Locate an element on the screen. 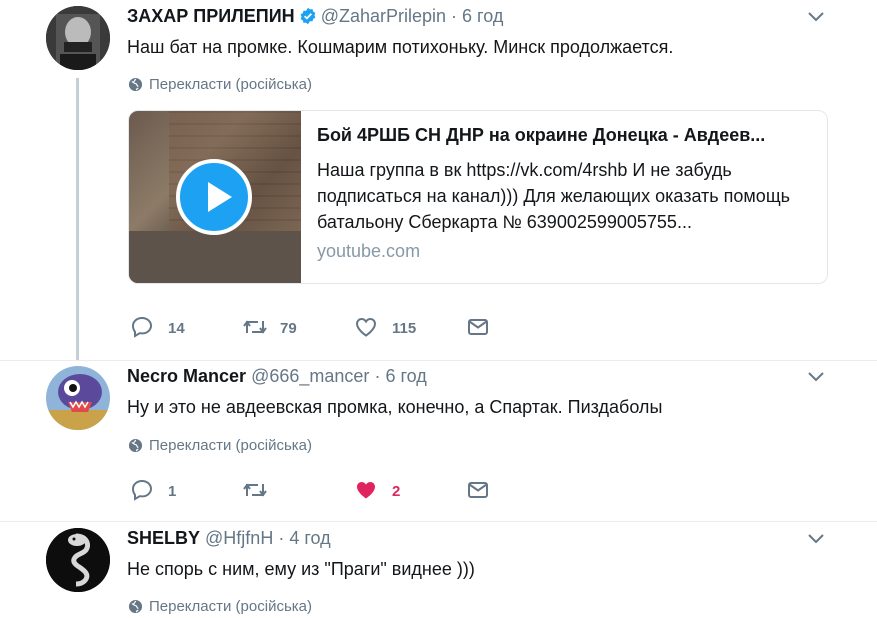 The width and height of the screenshot is (877, 618). handle: @666_mancer is located at coordinates (310, 376).